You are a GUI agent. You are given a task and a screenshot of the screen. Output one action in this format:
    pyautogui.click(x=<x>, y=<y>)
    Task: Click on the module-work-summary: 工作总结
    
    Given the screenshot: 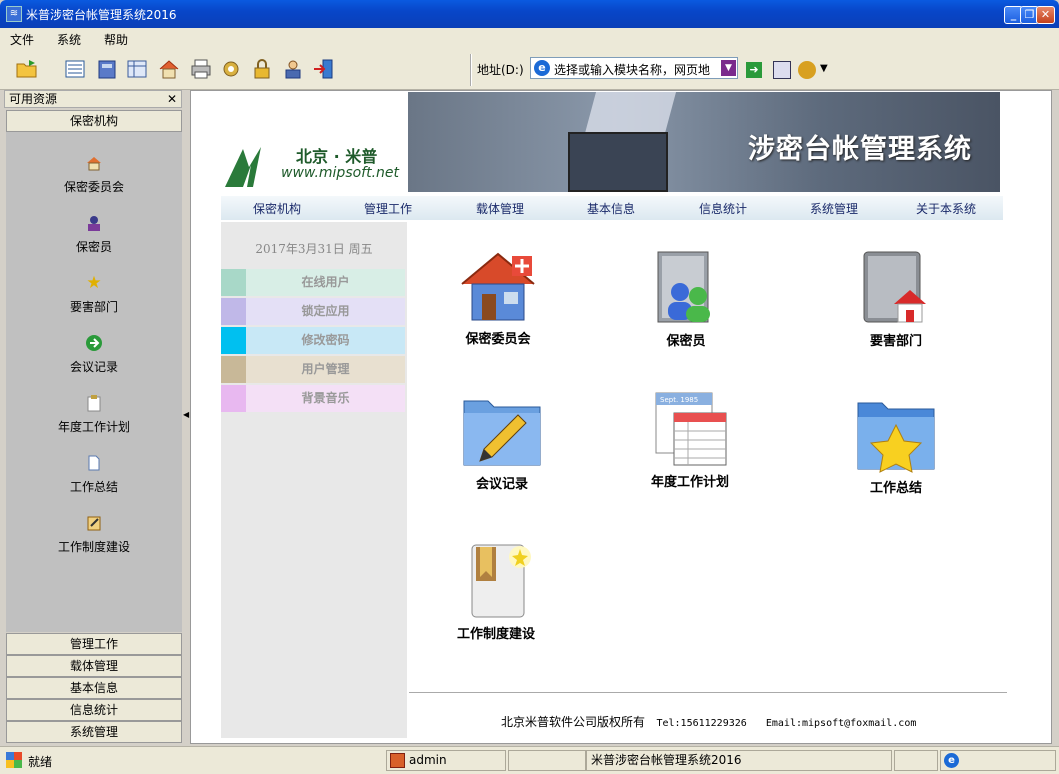 What is the action you would take?
    pyautogui.click(x=896, y=445)
    